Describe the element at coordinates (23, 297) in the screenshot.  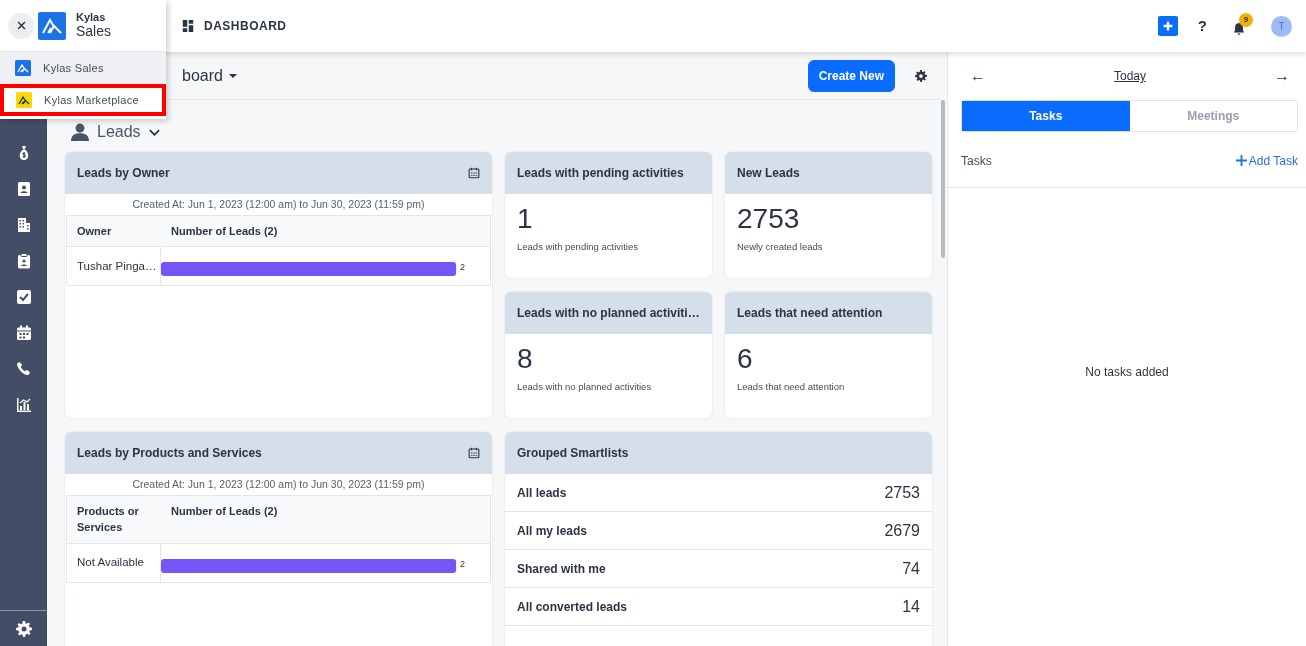
I see `checkbox-icon` at that location.